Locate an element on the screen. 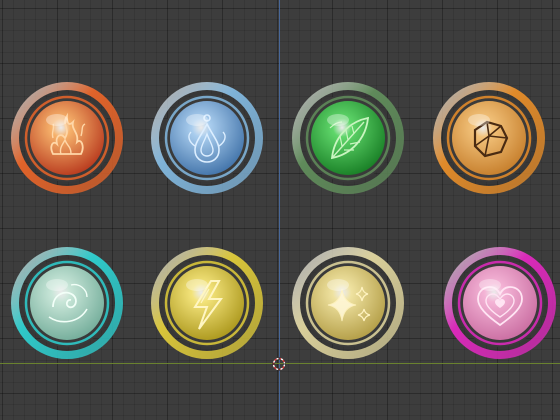 The image size is (560, 420). lightning-element-badge is located at coordinates (207, 303).